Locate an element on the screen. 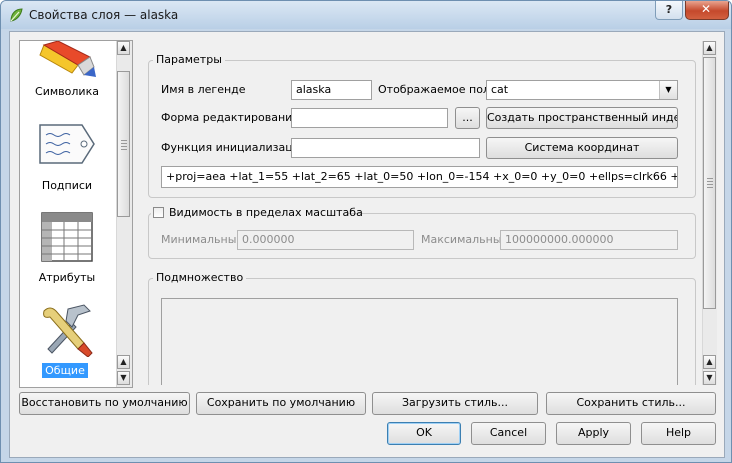 The width and height of the screenshot is (732, 463). label-tag-icon is located at coordinates (67, 144).